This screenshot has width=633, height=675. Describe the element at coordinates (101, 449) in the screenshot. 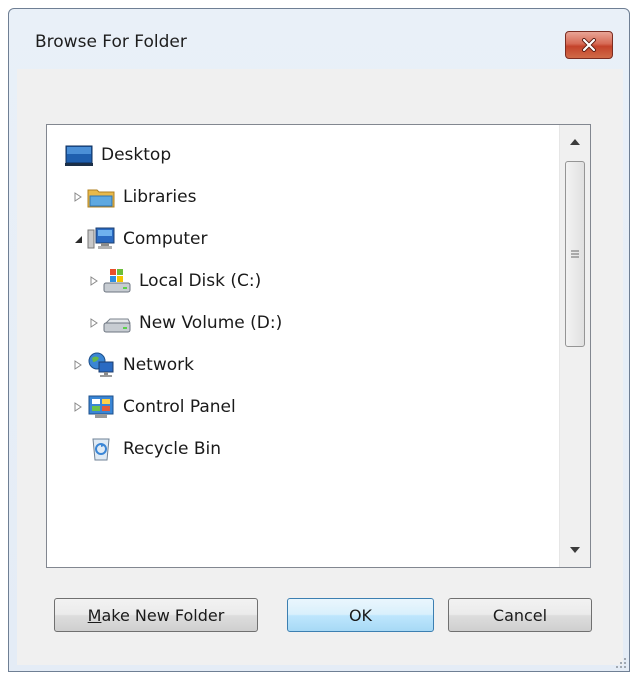

I see `recycle-bin-icon` at that location.